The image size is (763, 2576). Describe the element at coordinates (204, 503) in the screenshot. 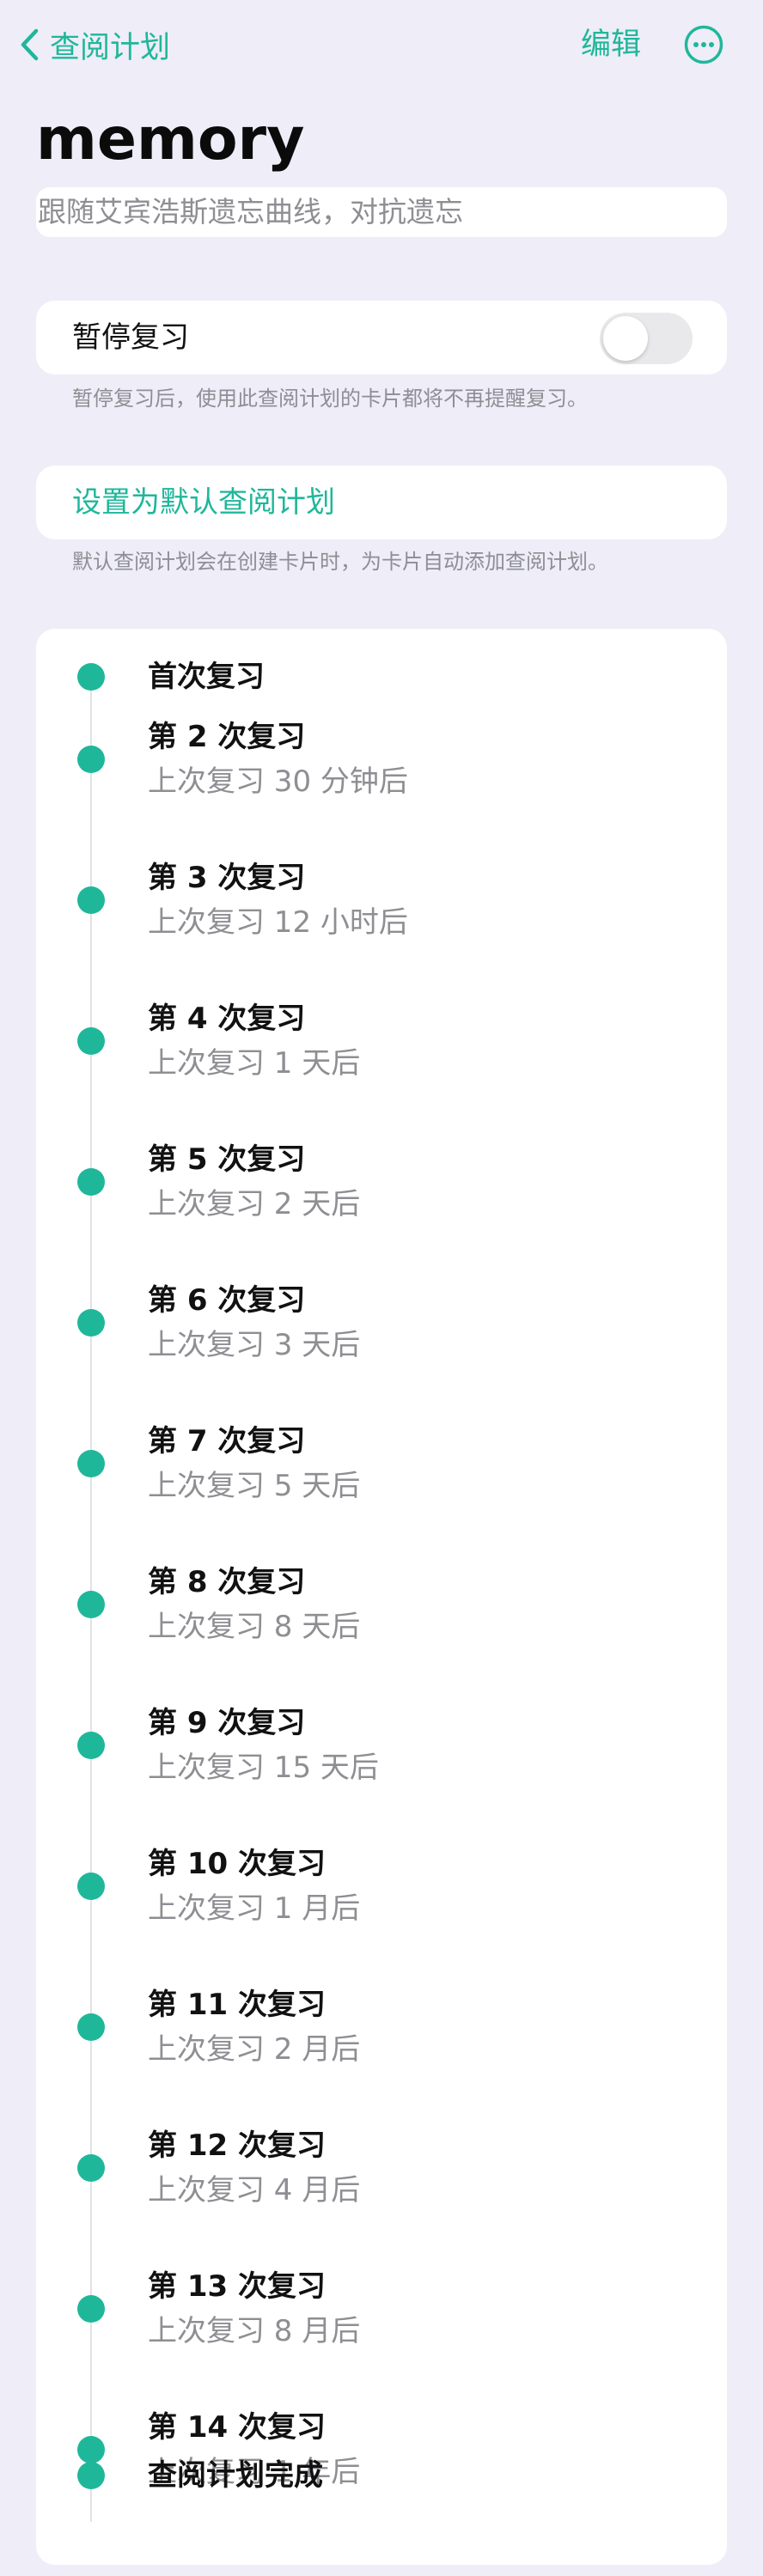

I see `set-default-plan-button: 设置为默认查阅计划` at that location.